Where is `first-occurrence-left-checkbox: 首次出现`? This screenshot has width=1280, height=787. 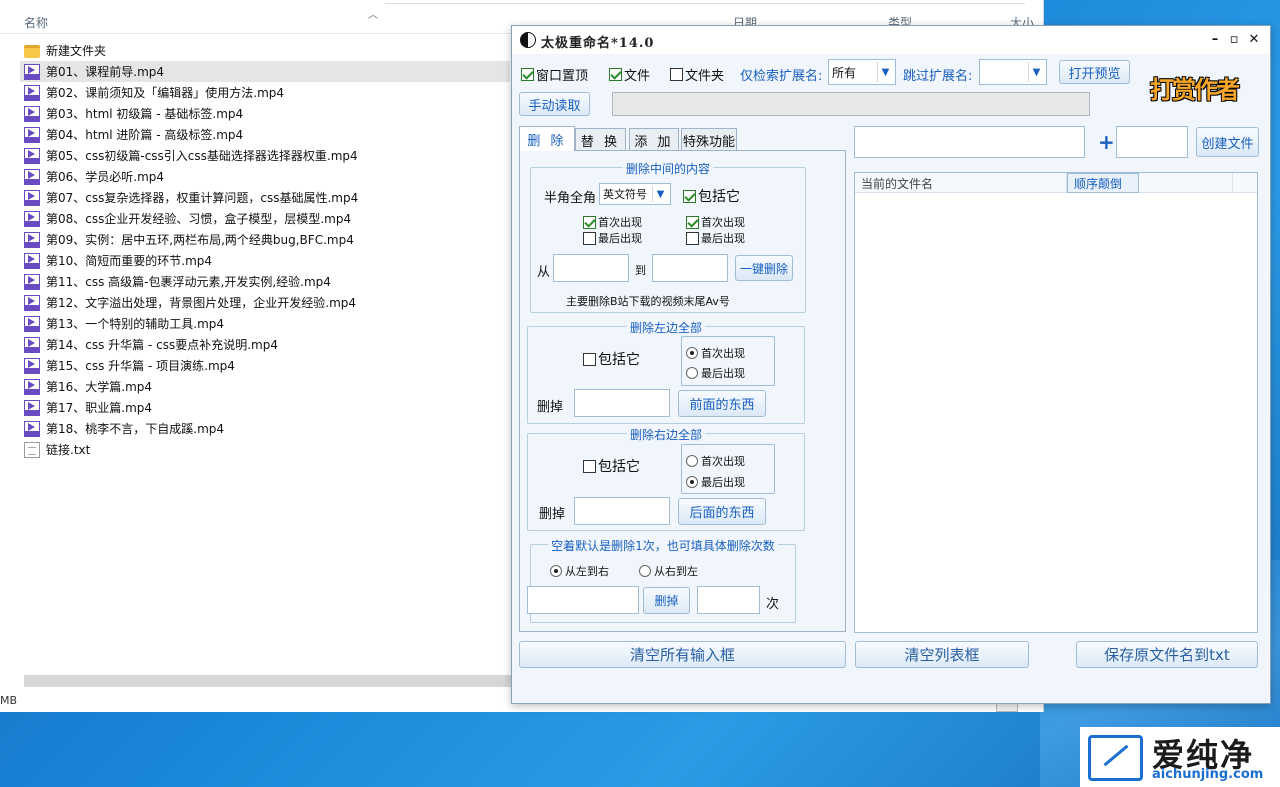
first-occurrence-left-checkbox: 首次出现 is located at coordinates (612, 222).